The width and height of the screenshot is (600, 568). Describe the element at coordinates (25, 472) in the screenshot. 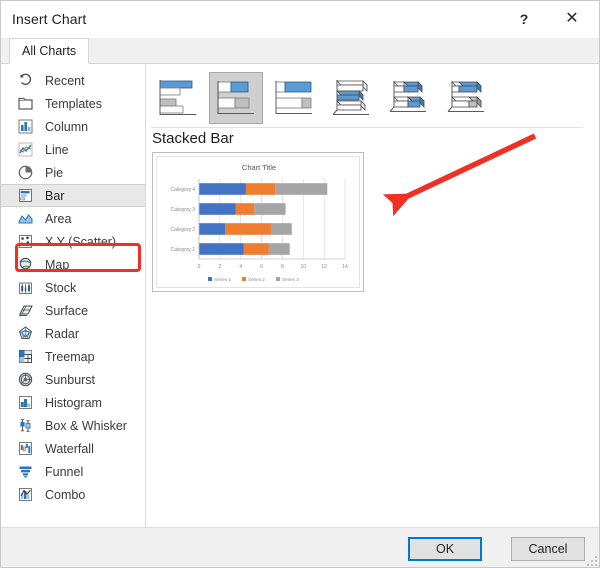

I see `funnel-icon` at that location.